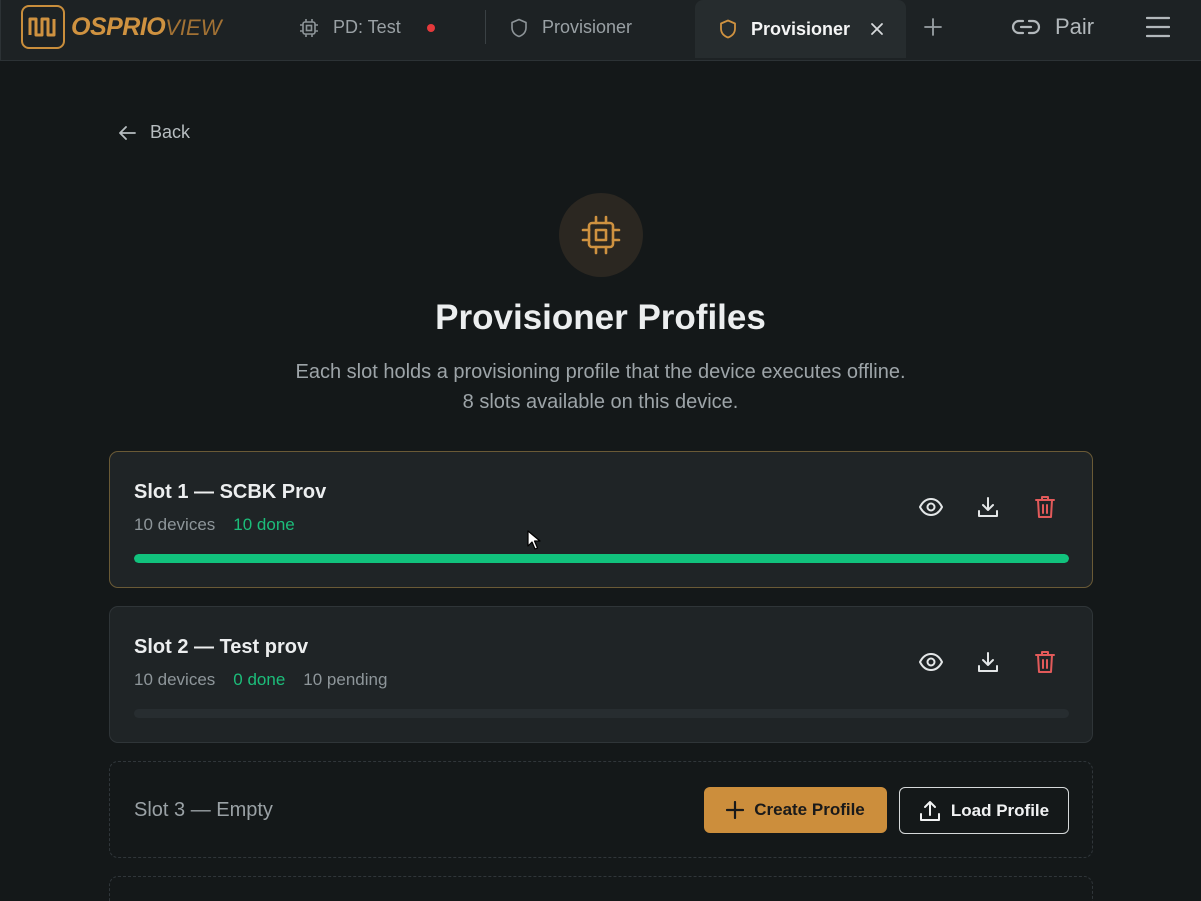 This screenshot has height=901, width=1201. Describe the element at coordinates (146, 26) in the screenshot. I see `logo-wordmark: OSPRIOVIEW` at that location.